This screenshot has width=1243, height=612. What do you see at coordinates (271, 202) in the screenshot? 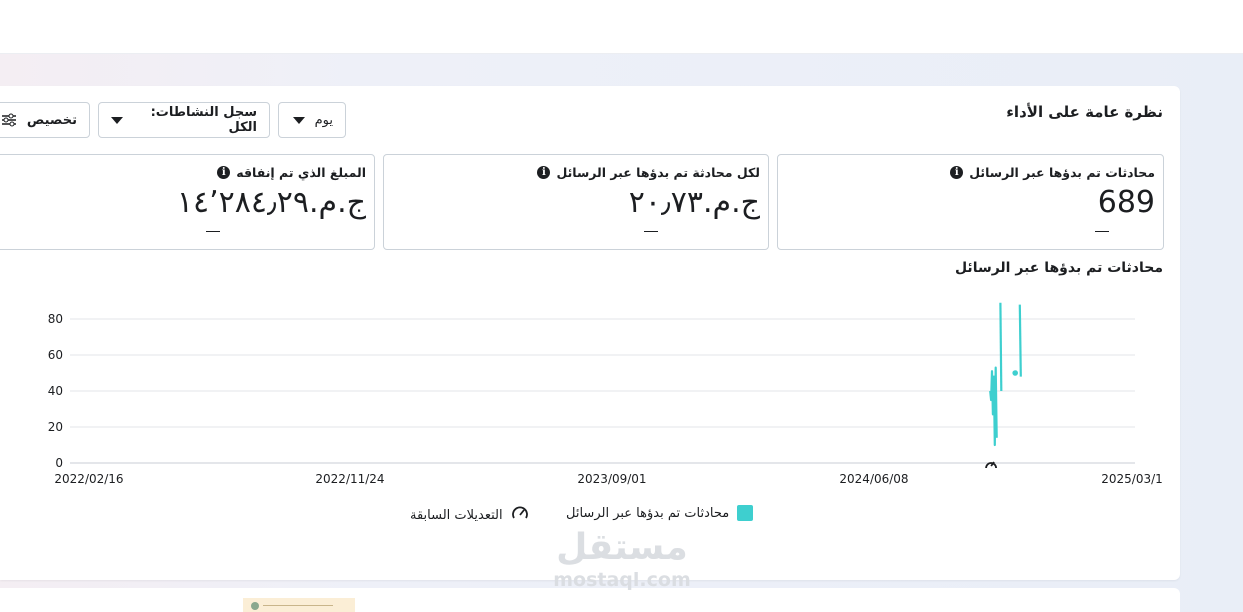
I see `metric-value: ج.م.‏١٤٬٢٨٤٫٢٩` at bounding box center [271, 202].